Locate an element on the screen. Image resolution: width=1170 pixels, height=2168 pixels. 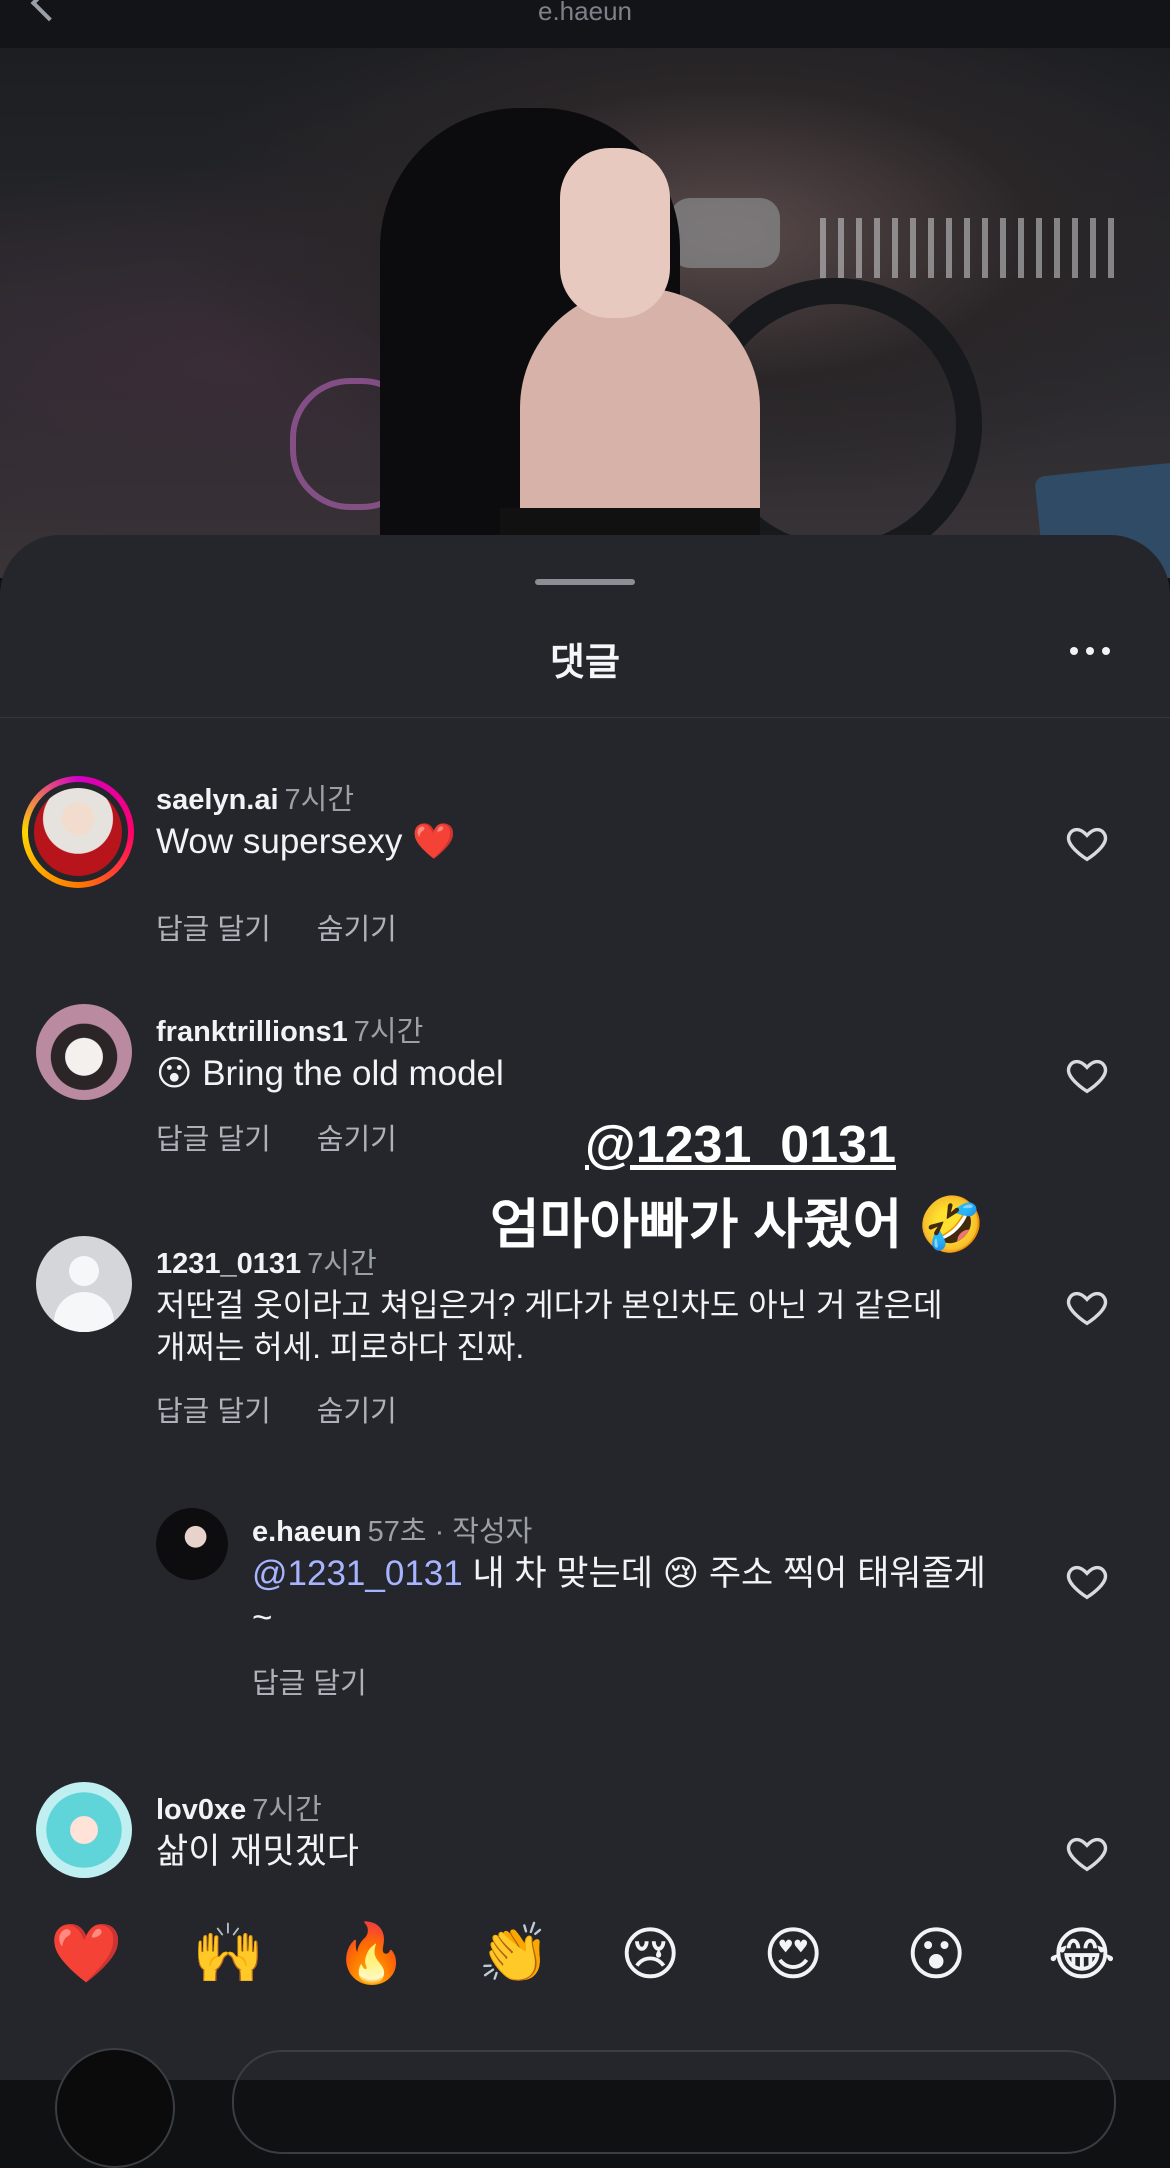
composer-avatar is located at coordinates (115, 2108).